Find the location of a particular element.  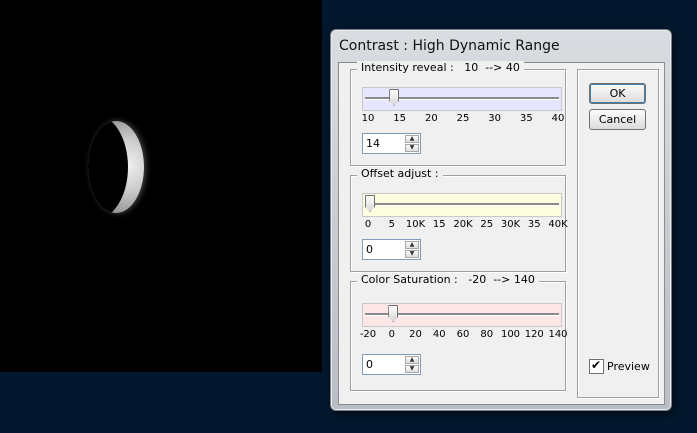

intensity-tick-label: 15 is located at coordinates (400, 118).